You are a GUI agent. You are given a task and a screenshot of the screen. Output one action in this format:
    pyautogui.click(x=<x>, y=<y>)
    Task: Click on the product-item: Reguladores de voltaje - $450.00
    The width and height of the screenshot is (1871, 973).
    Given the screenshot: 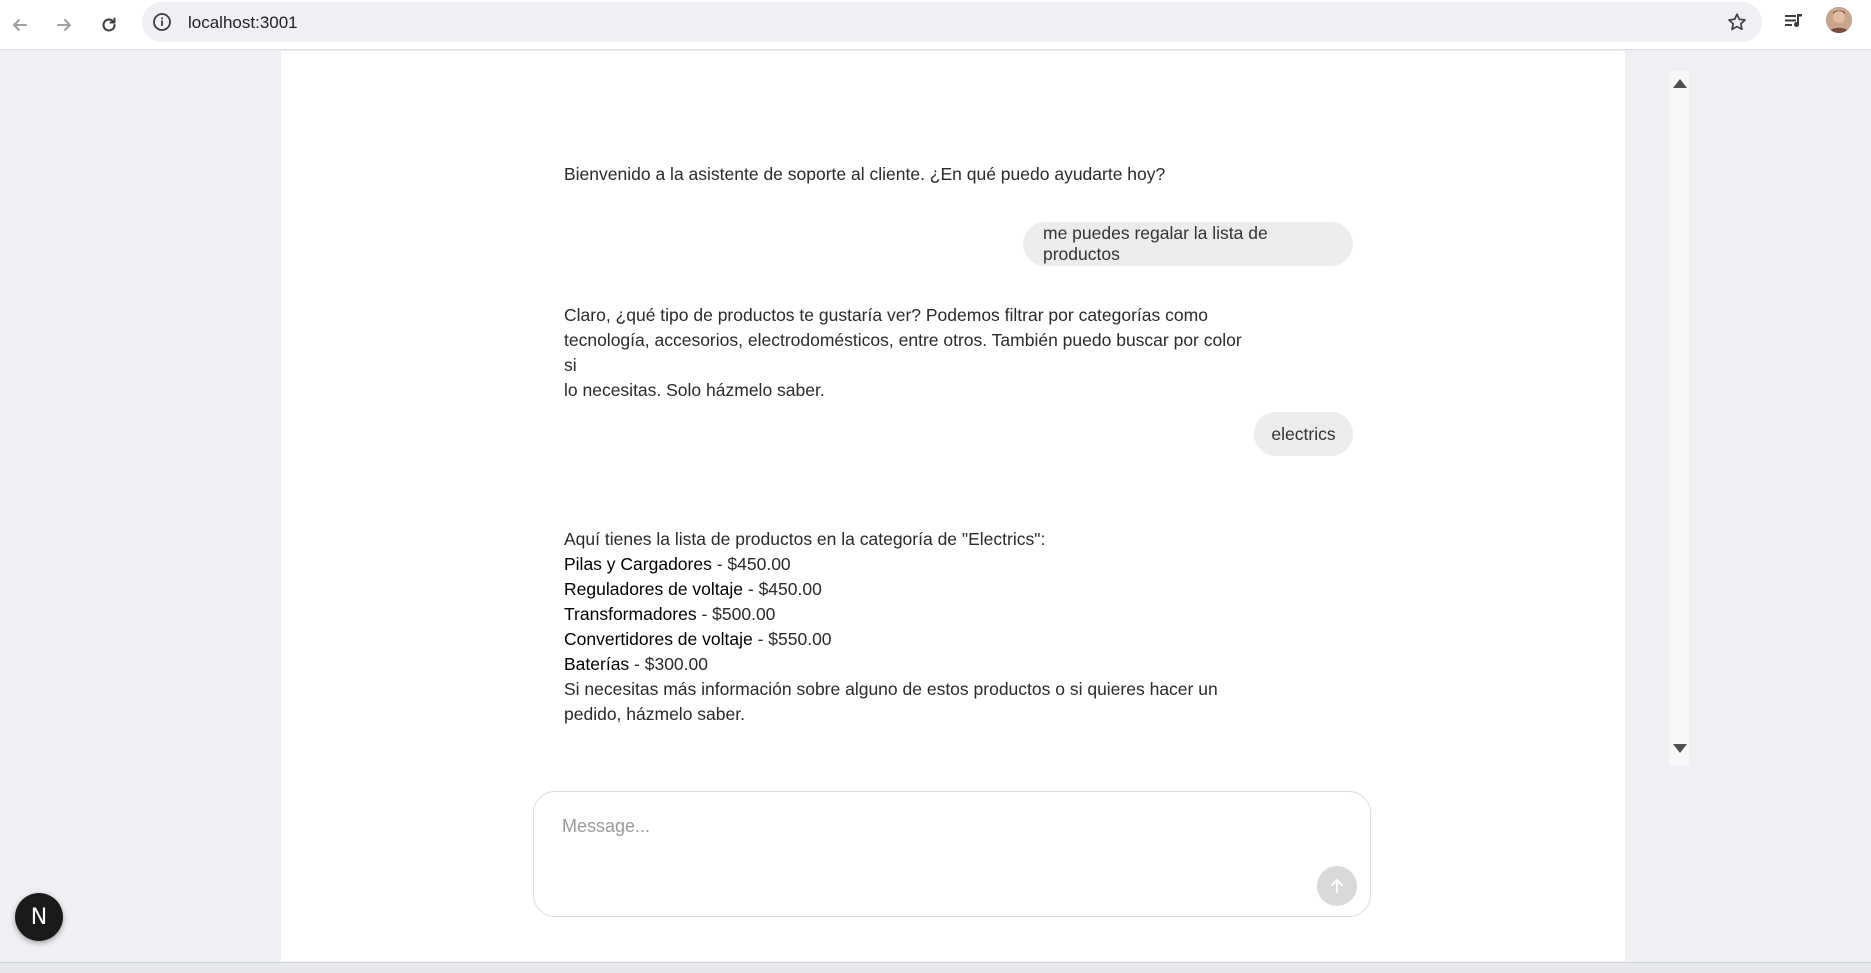 What is the action you would take?
    pyautogui.click(x=904, y=589)
    